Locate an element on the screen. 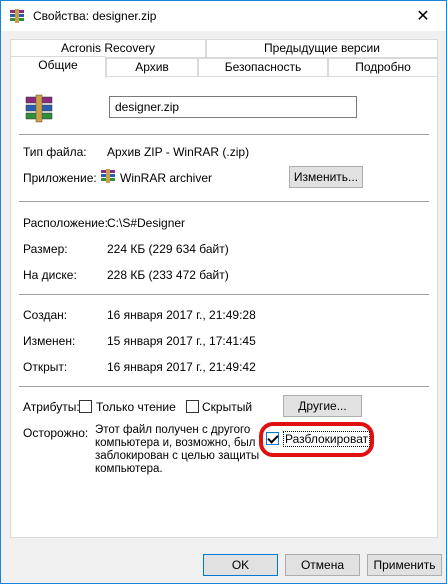 This screenshot has height=584, width=447. window-title: Свойства: designer.zip is located at coordinates (95, 16).